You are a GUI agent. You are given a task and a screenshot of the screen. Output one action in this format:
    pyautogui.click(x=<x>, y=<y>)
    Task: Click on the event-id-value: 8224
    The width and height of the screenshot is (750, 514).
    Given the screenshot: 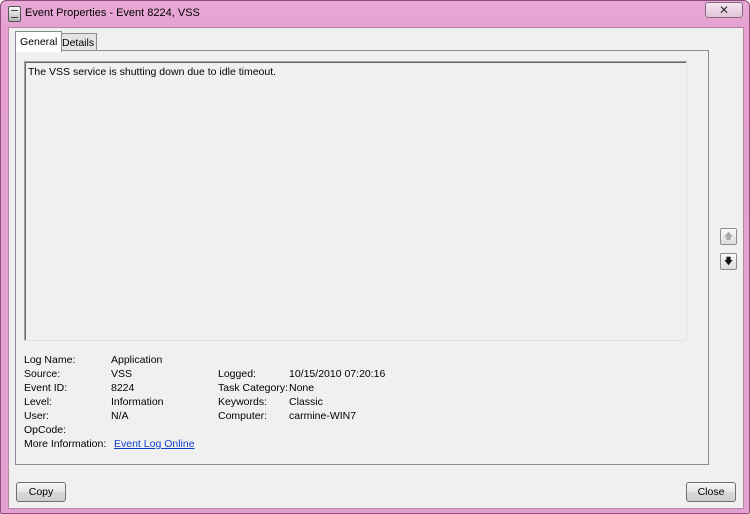 What is the action you would take?
    pyautogui.click(x=123, y=388)
    